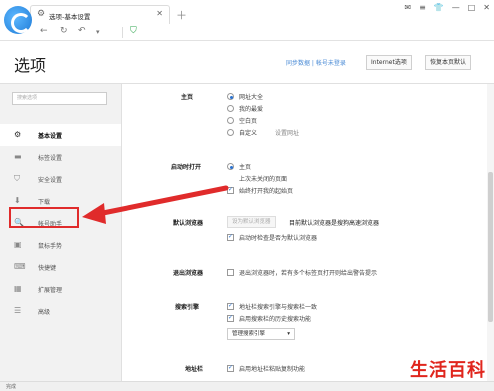  Describe the element at coordinates (230, 237) in the screenshot. I see `check-default-checkbox` at that location.